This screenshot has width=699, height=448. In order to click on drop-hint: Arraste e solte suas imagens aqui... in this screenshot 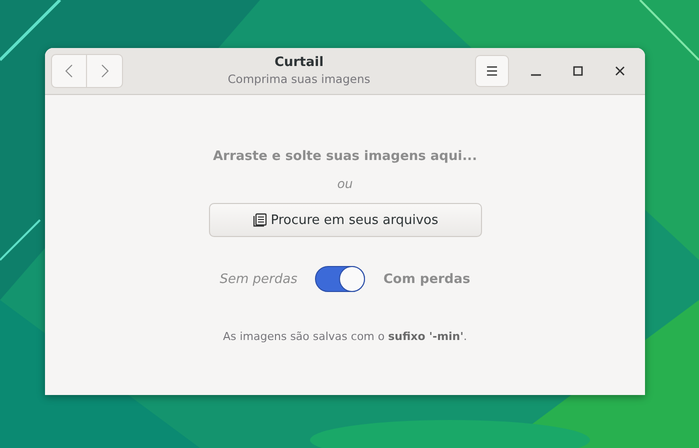, I will do `click(345, 156)`.